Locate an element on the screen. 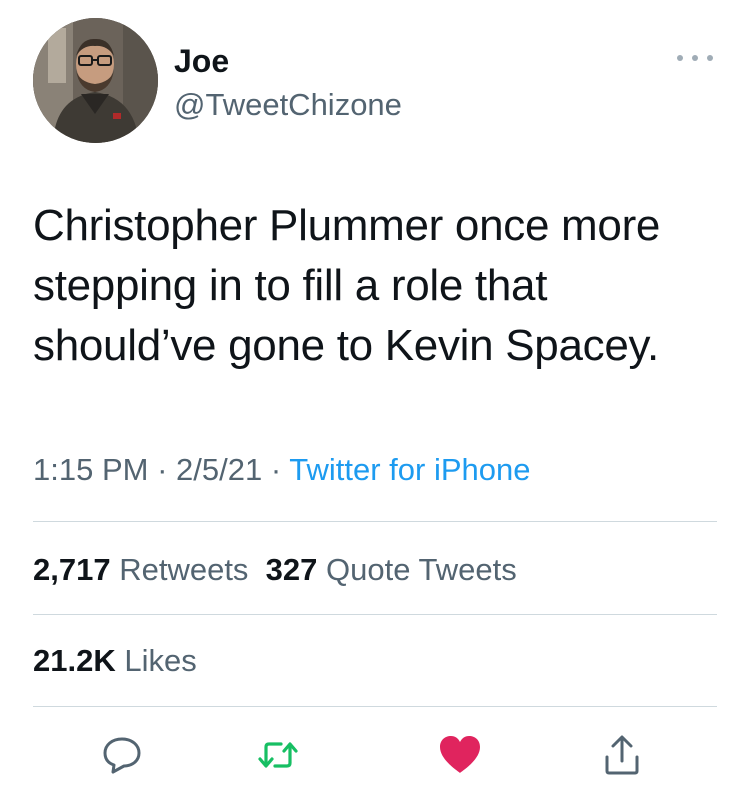  reply-icon is located at coordinates (122, 755).